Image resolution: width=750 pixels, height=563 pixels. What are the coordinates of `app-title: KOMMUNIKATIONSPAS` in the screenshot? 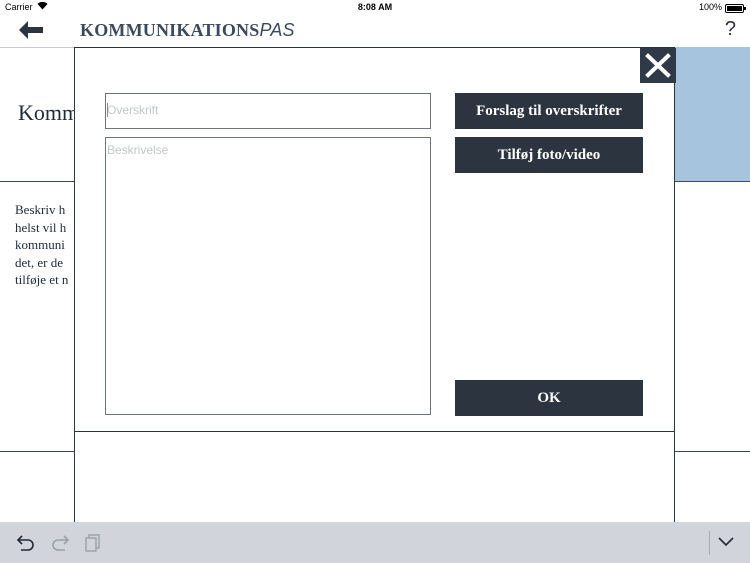 It's located at (187, 30).